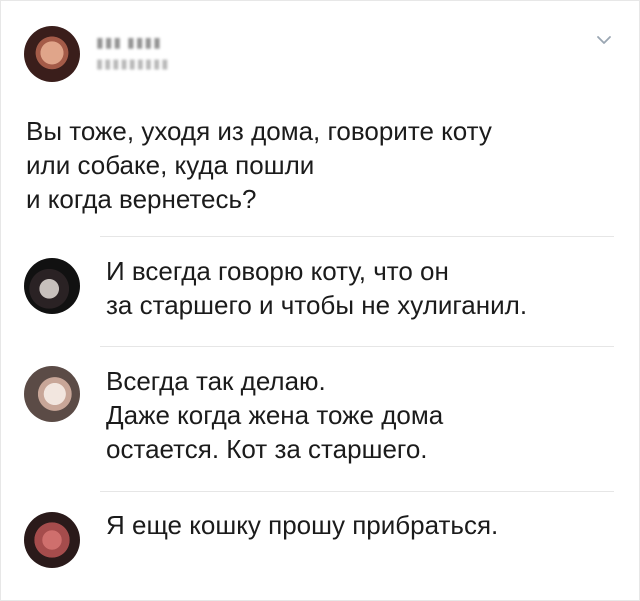  Describe the element at coordinates (604, 40) in the screenshot. I see `chevron-down-icon` at that location.